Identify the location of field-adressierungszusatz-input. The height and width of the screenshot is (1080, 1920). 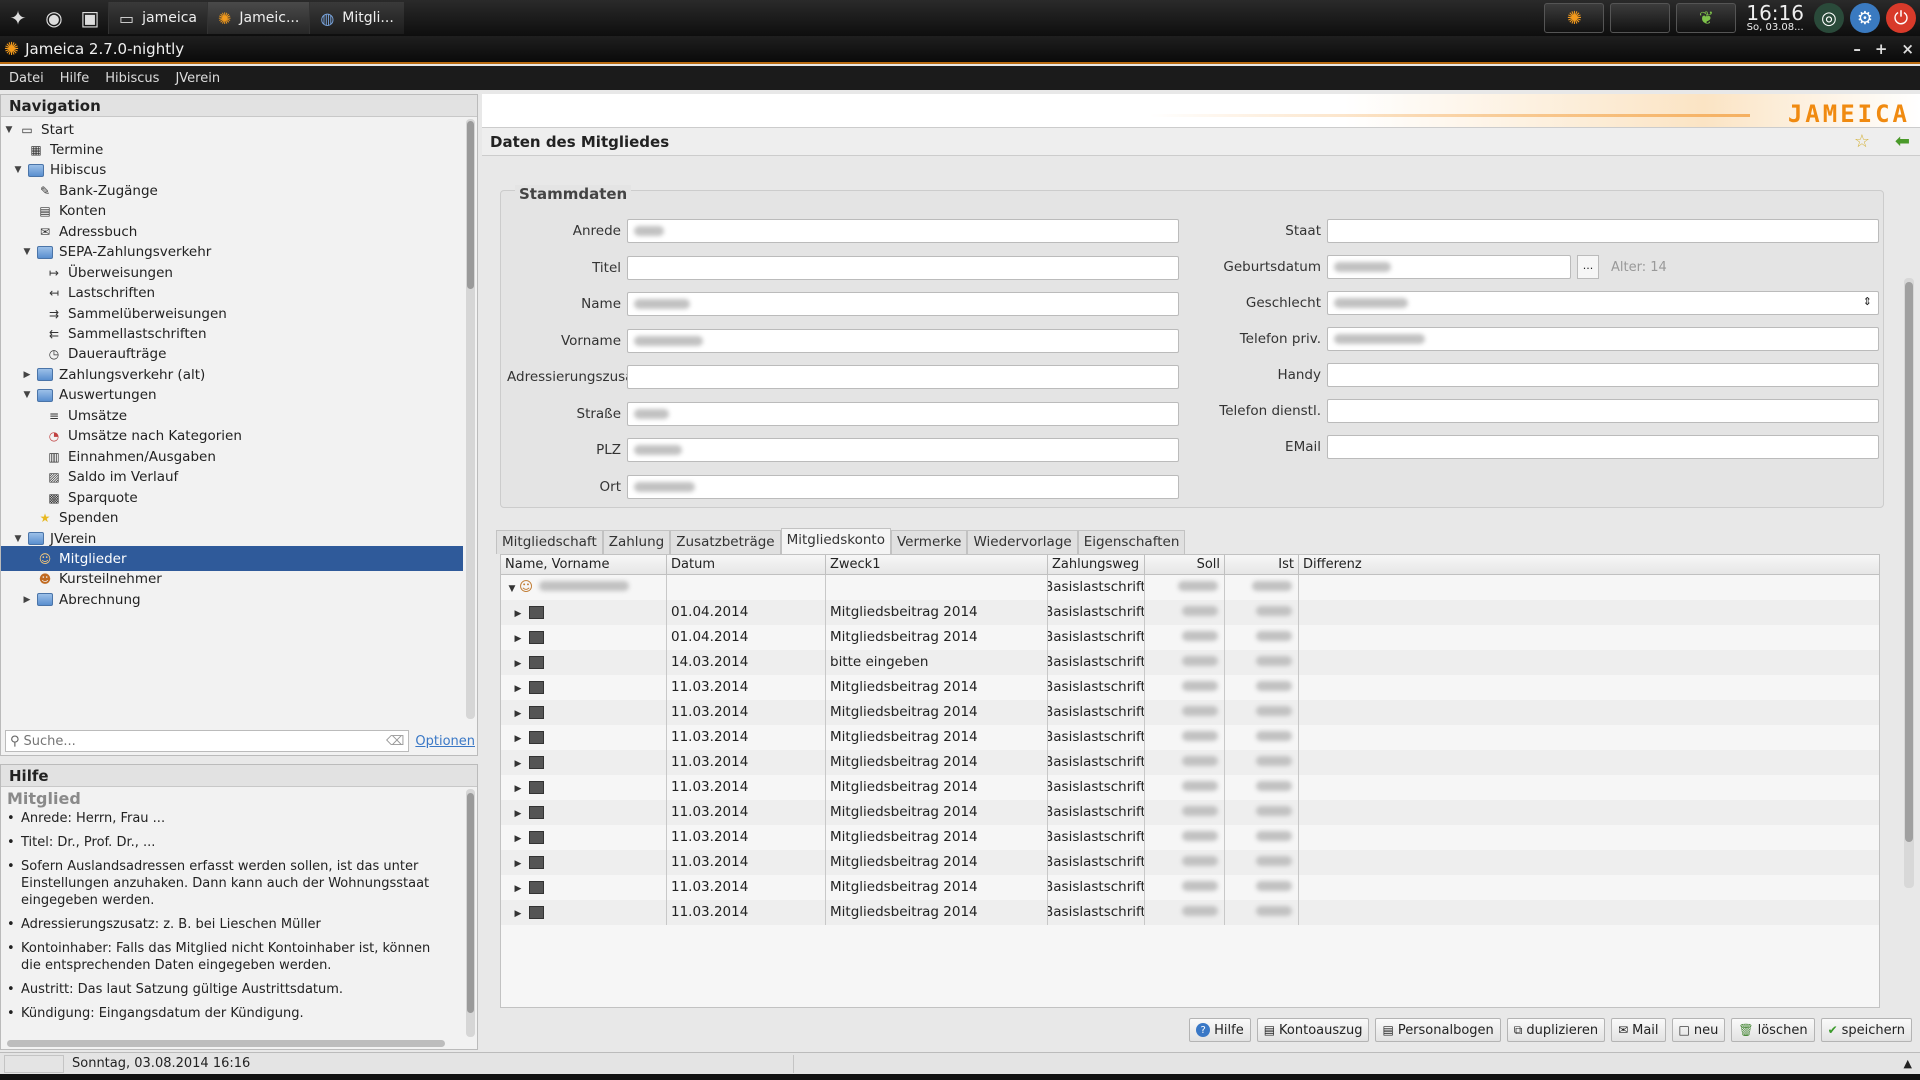
(903, 377).